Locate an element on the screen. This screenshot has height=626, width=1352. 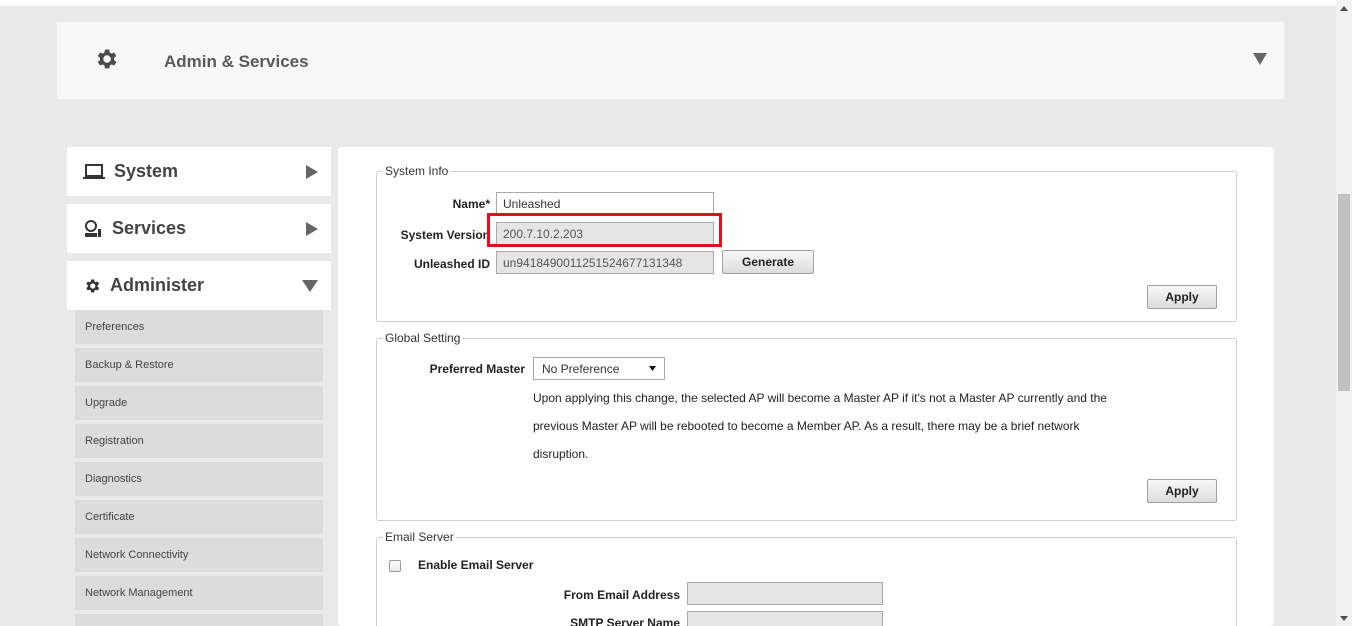
sidebar-section-system: System is located at coordinates (199, 171).